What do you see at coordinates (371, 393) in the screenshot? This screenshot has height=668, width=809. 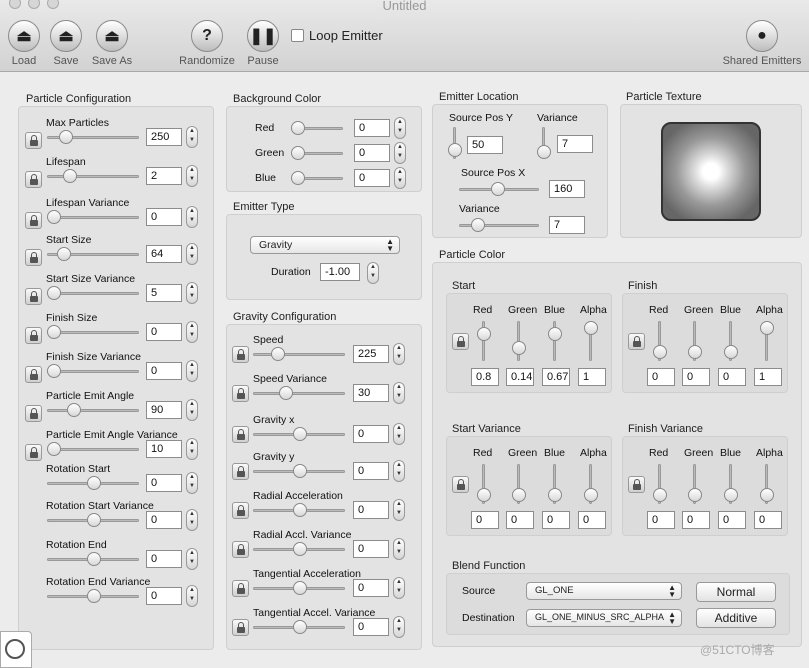 I see `value-field: 30` at bounding box center [371, 393].